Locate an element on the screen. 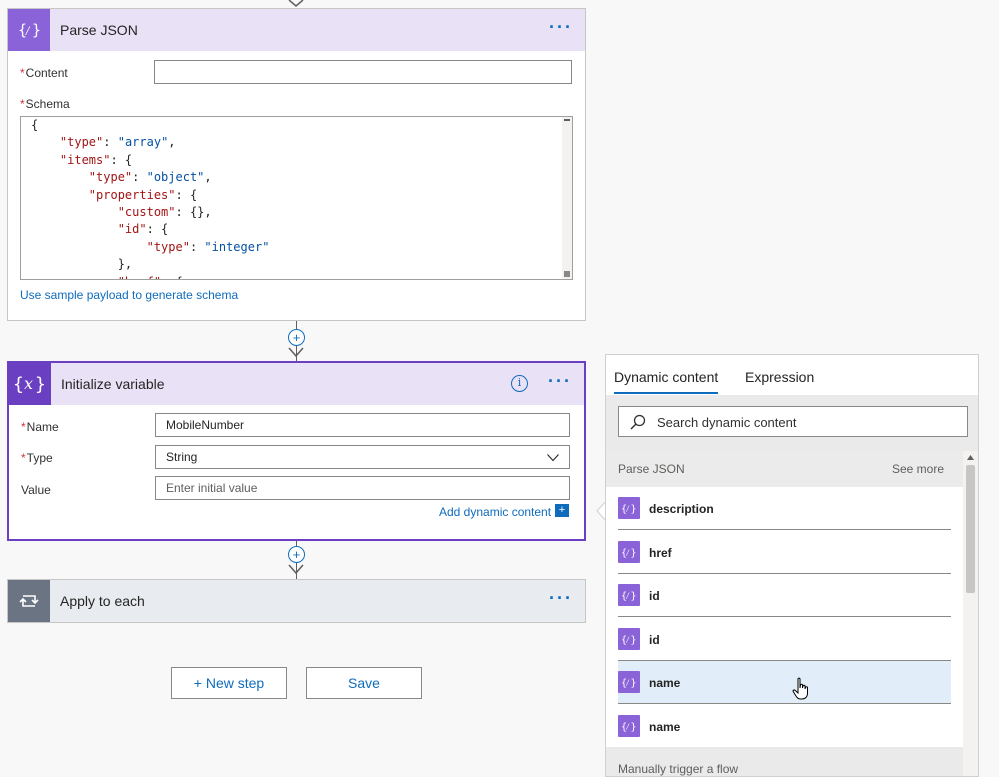  initialize-variable-title: Initialize variable is located at coordinates (113, 384).